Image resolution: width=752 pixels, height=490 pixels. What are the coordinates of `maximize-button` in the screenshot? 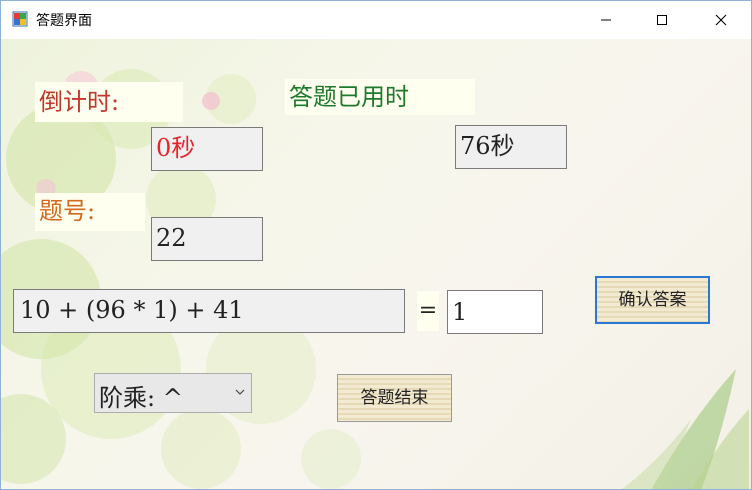 It's located at (662, 20).